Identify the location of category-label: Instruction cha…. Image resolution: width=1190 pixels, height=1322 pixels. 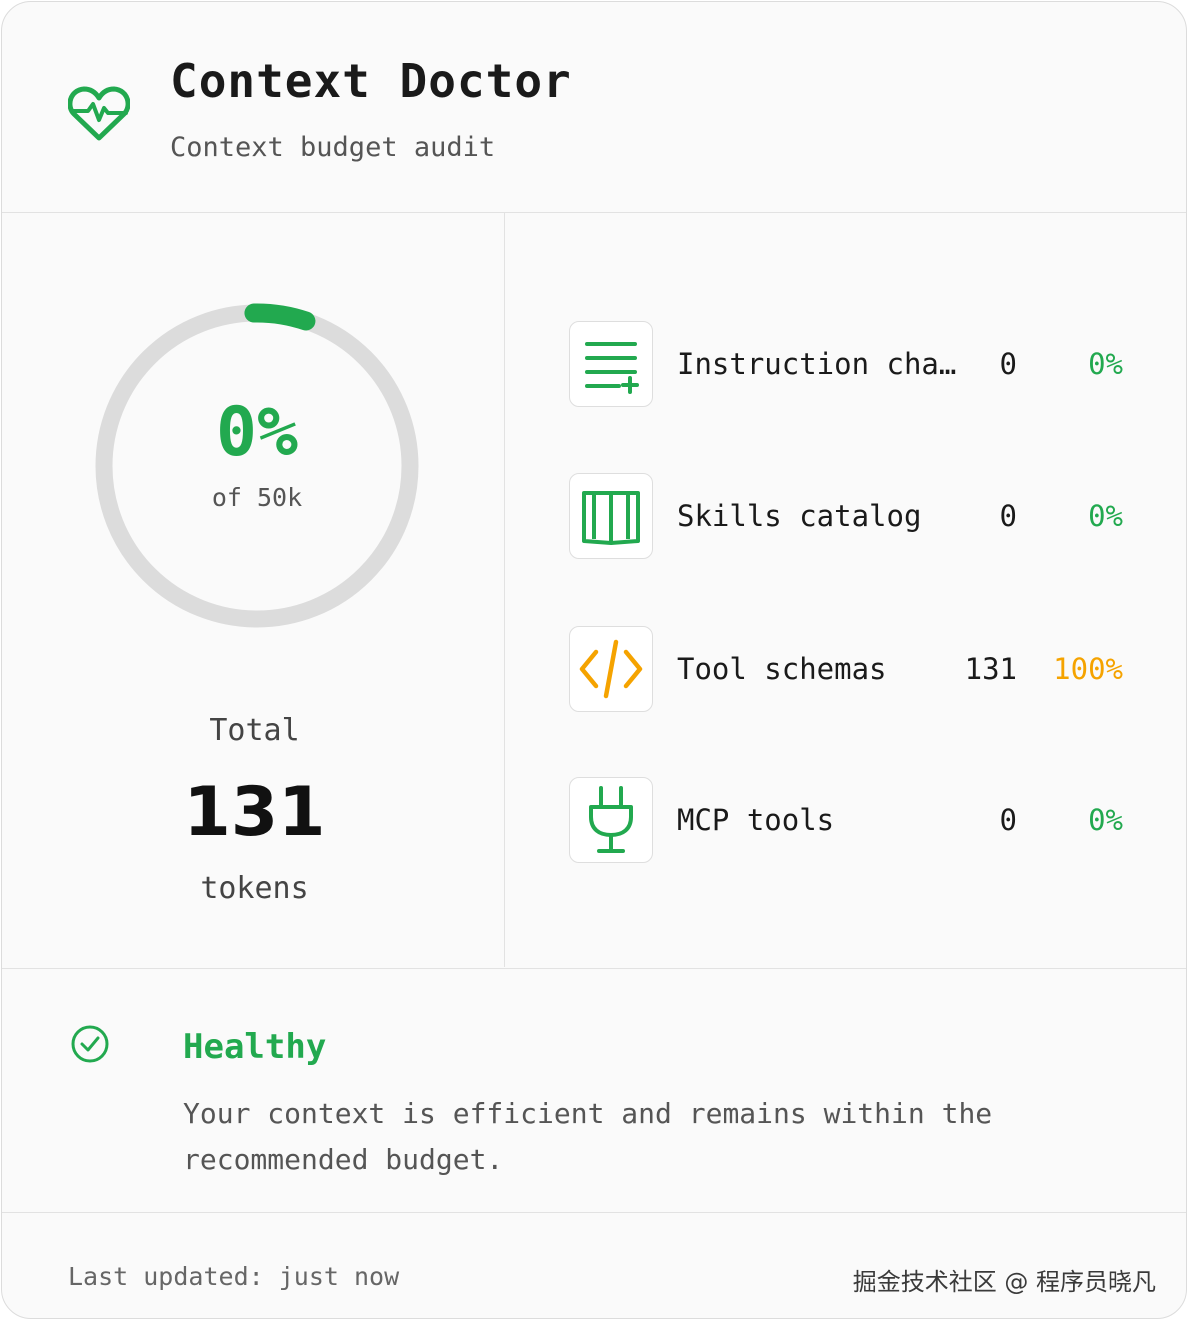
(817, 364).